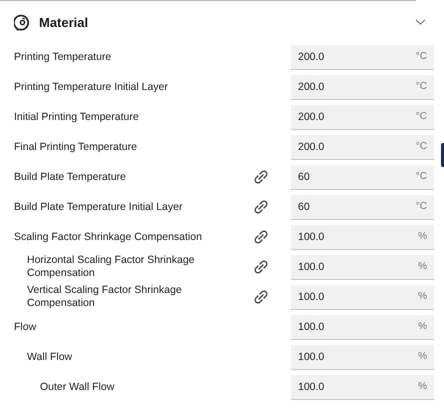  What do you see at coordinates (50, 357) in the screenshot?
I see `setting-label: Wall Flow` at bounding box center [50, 357].